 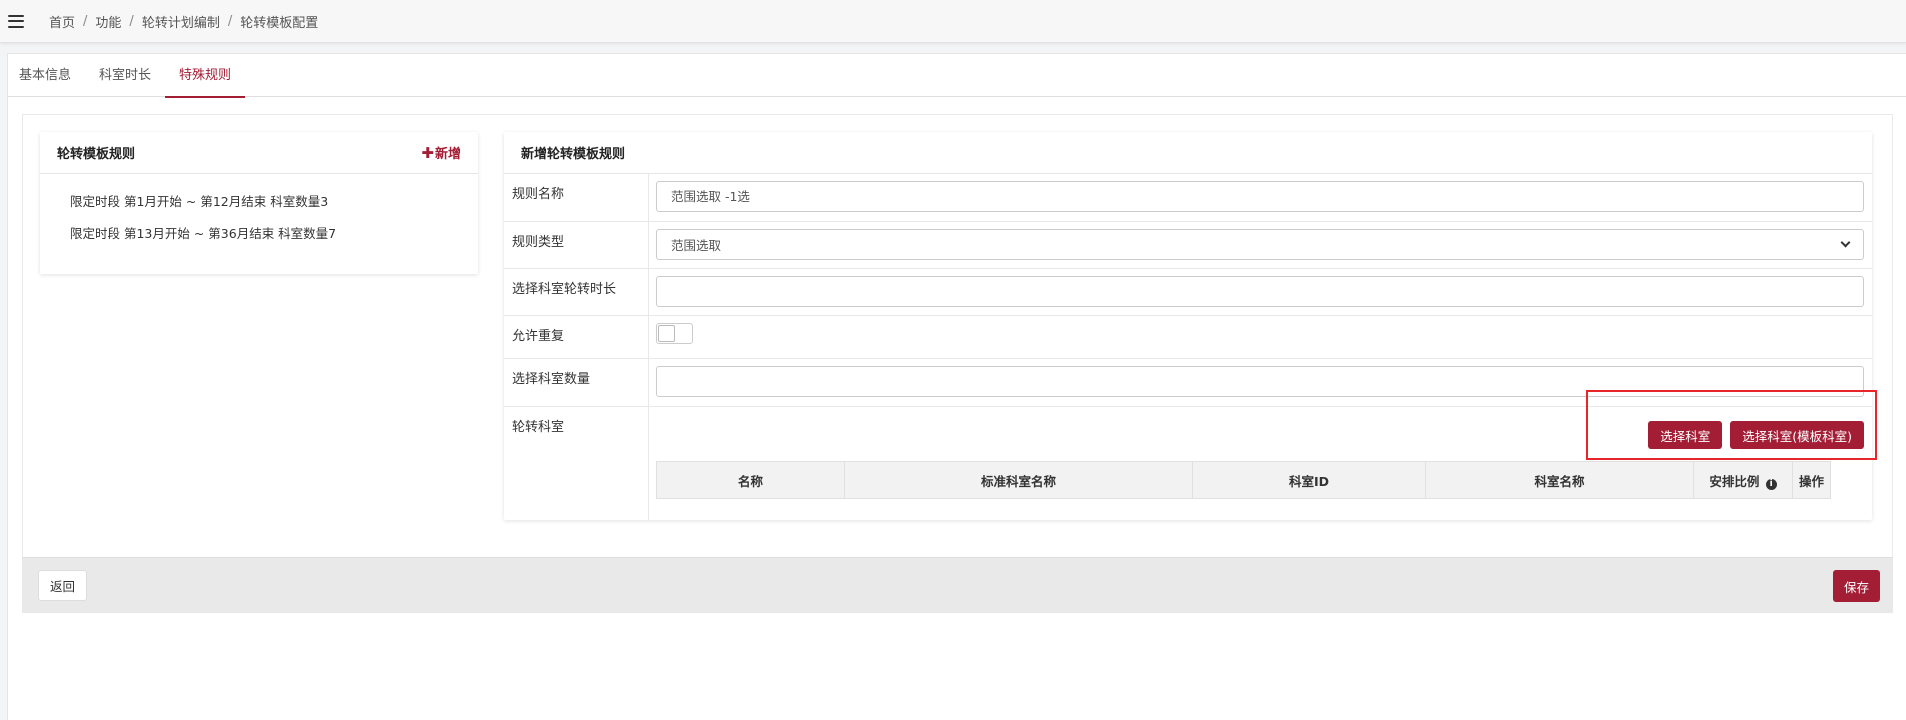 What do you see at coordinates (1260, 244) in the screenshot?
I see `rule-type-select: 范围选取` at bounding box center [1260, 244].